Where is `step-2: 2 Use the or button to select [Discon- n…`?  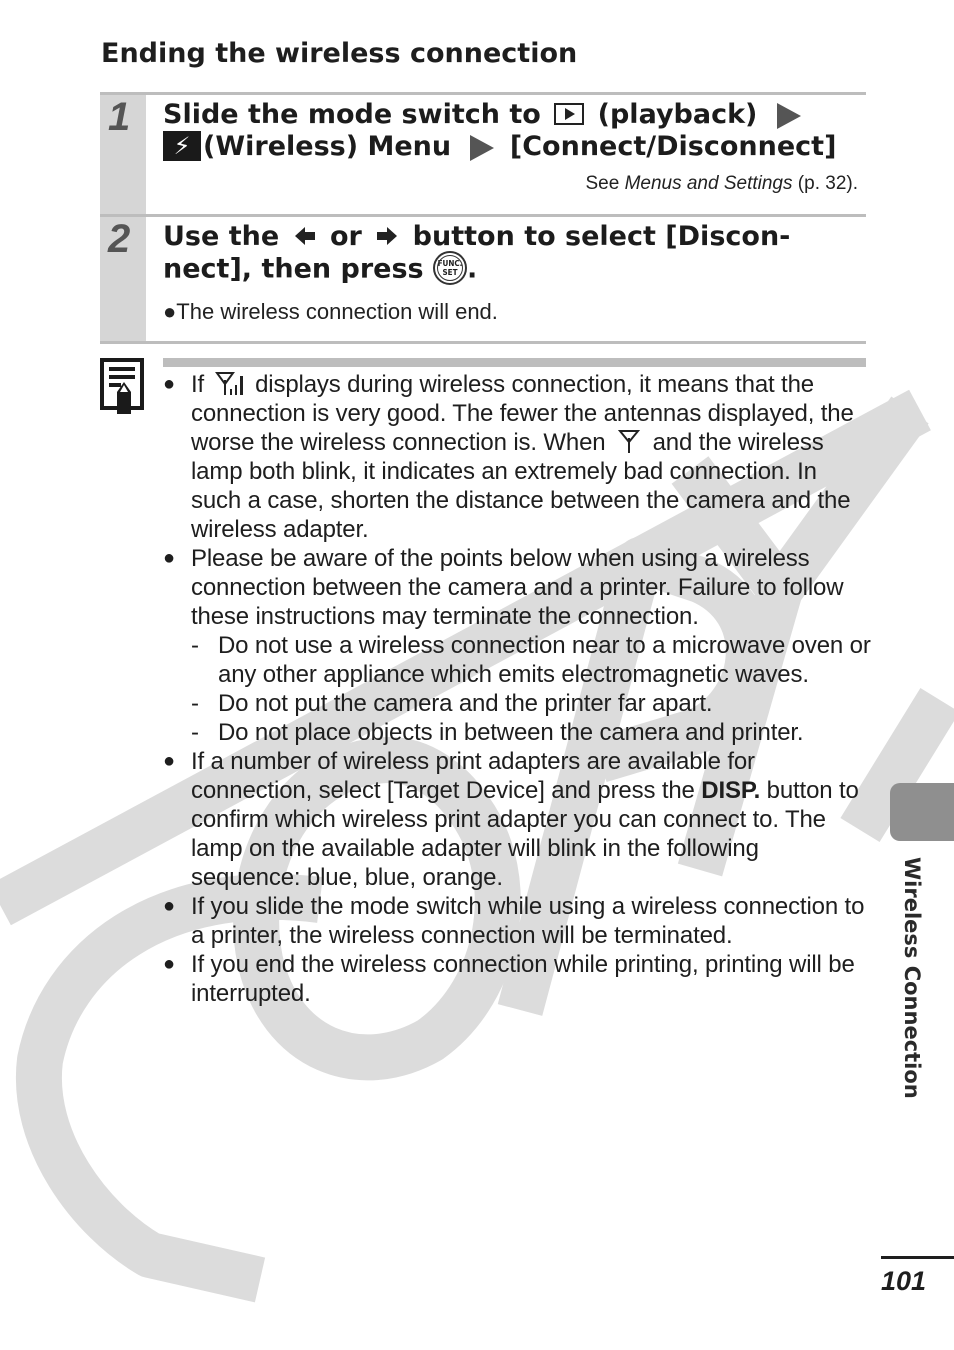 step-2: 2 Use the or button to select [Discon- n… is located at coordinates (483, 279).